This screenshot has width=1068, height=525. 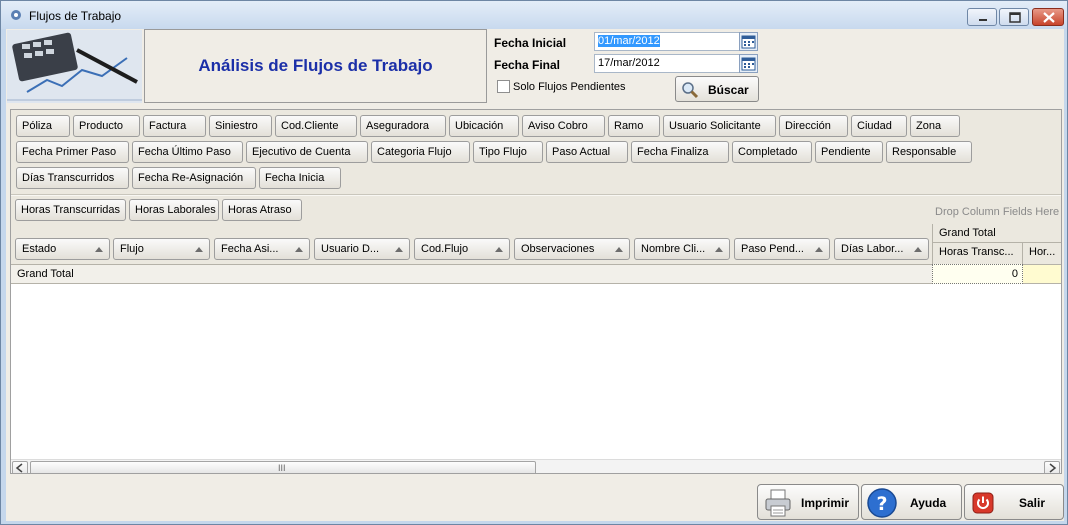 What do you see at coordinates (187, 152) in the screenshot?
I see `field-fecha-ultimo-paso: Fecha Último Paso` at bounding box center [187, 152].